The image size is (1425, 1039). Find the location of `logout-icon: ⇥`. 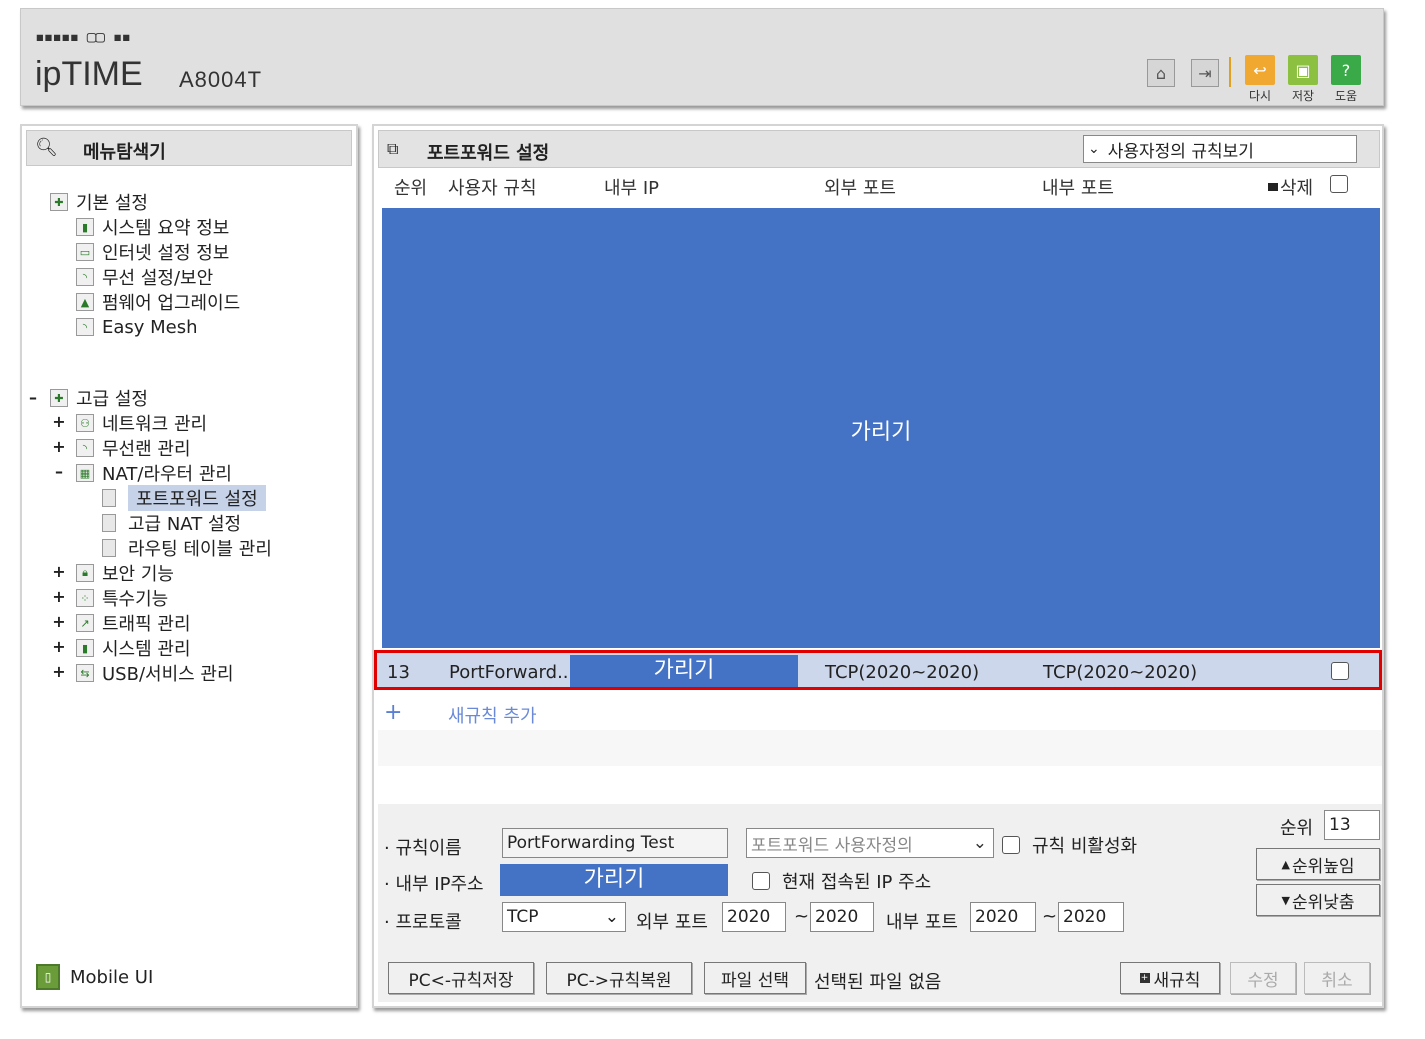

logout-icon: ⇥ is located at coordinates (1205, 73).